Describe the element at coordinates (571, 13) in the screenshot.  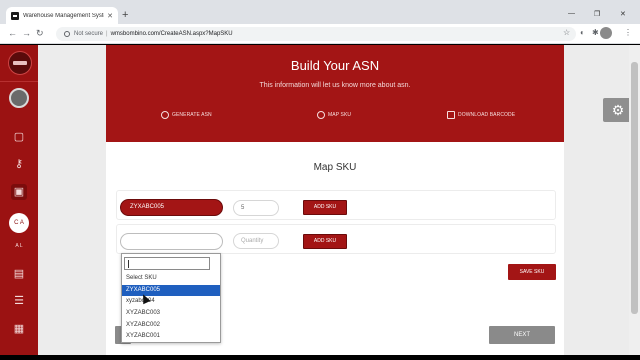
I see `minimize-icon: —` at that location.